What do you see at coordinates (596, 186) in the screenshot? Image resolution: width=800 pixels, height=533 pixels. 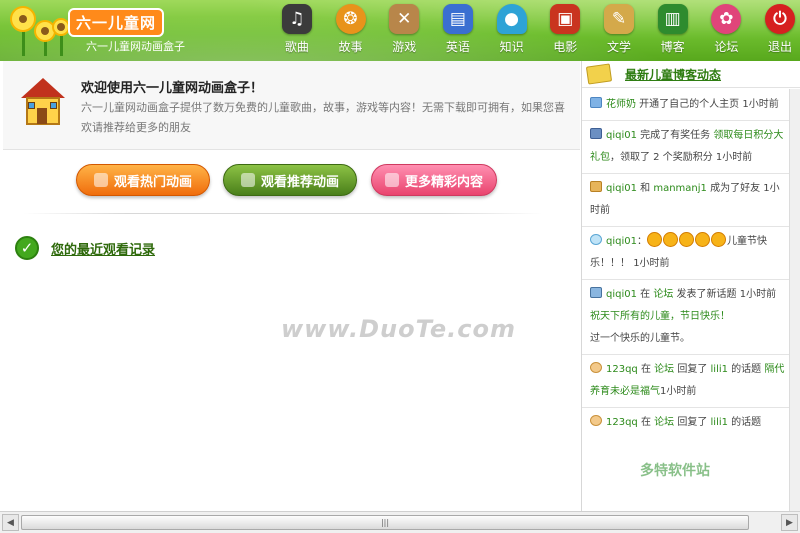 I see `handshake-icon` at bounding box center [596, 186].